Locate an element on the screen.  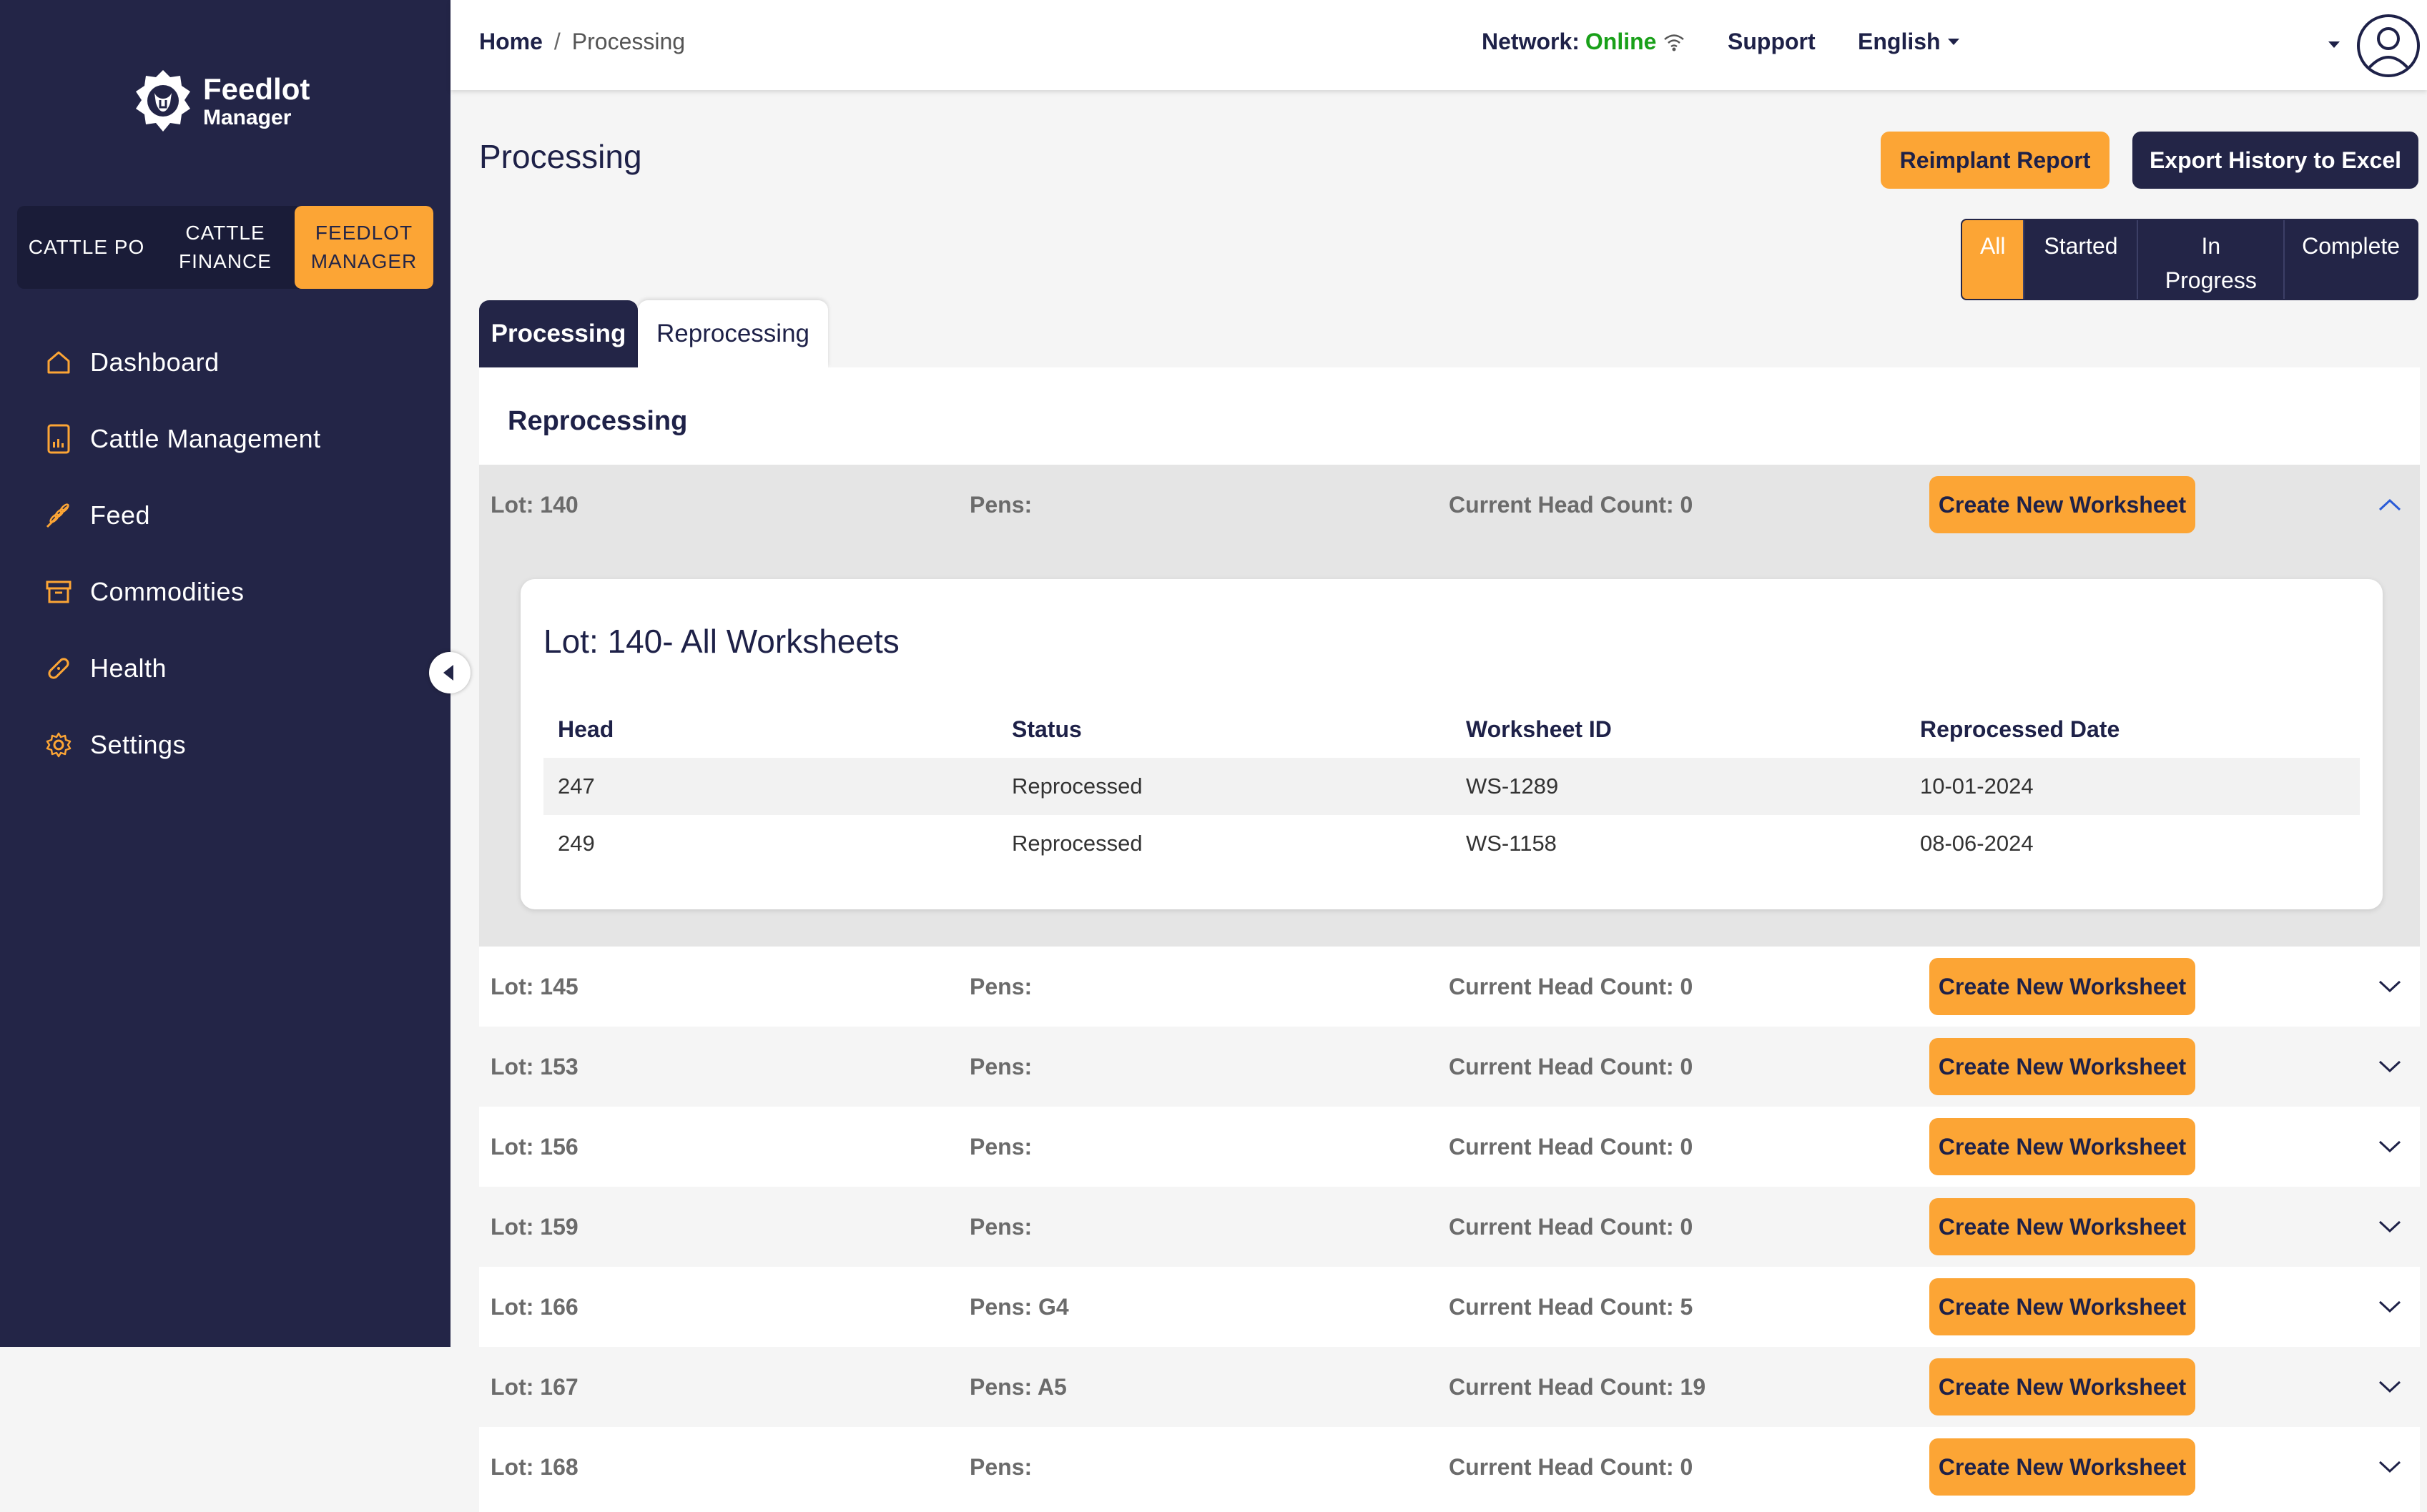
switch-label: CATTLE PO is located at coordinates (86, 247).